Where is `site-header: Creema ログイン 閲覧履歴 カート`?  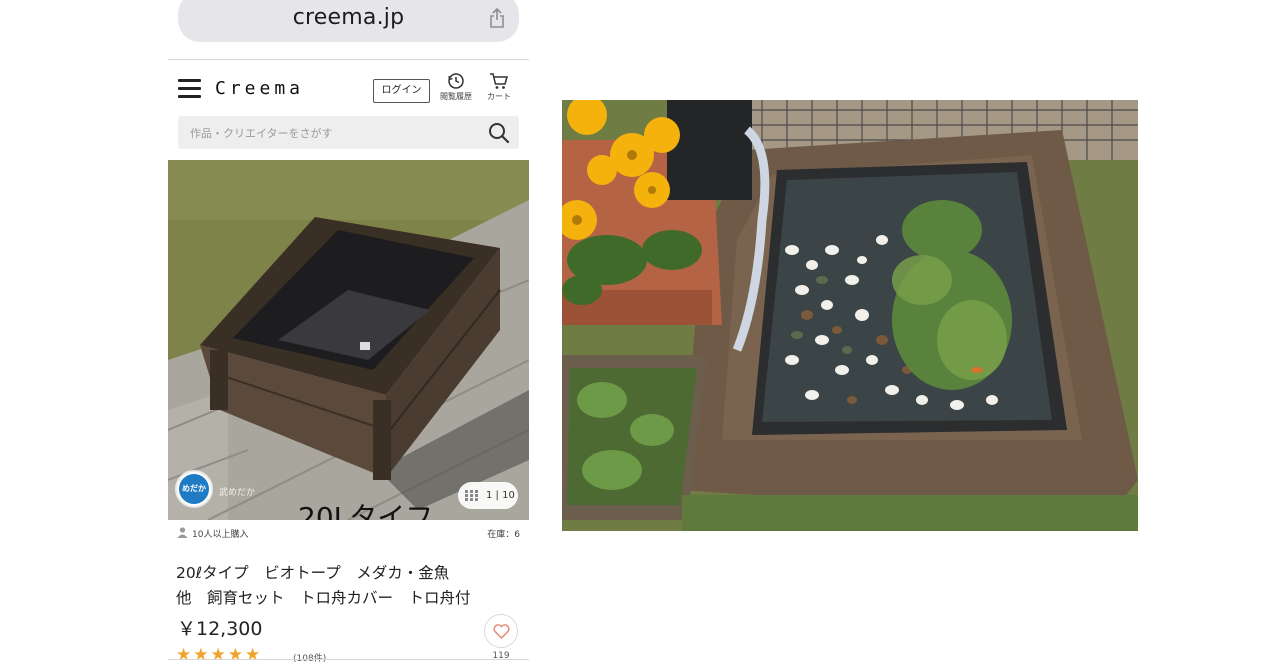 site-header: Creema ログイン 閲覧履歴 カート is located at coordinates (348, 88).